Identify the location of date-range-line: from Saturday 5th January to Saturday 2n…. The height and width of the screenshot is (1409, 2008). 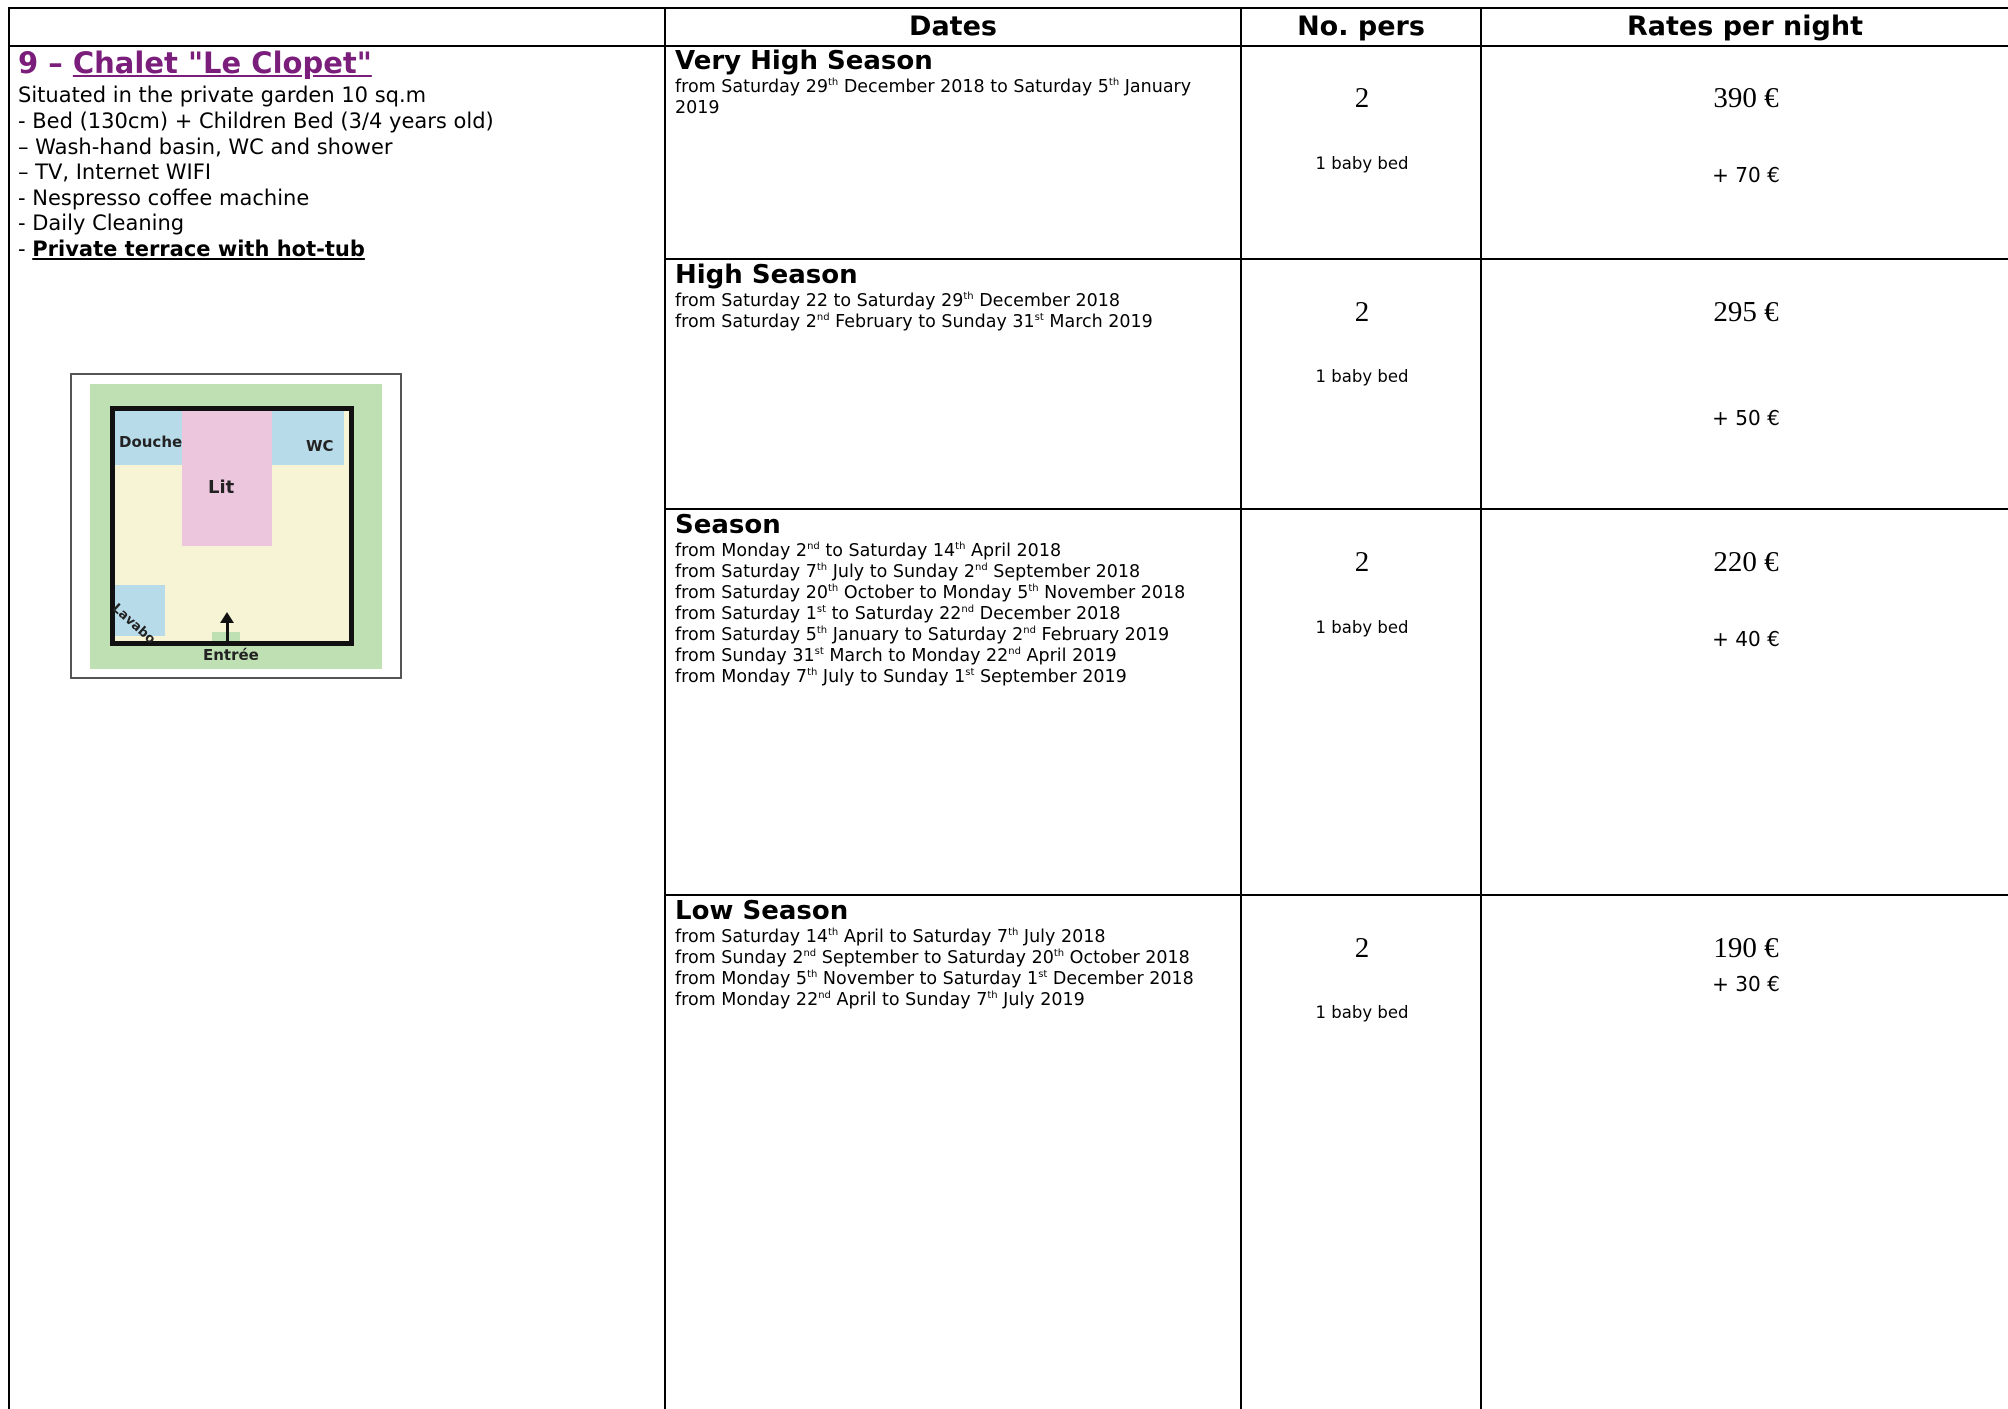
(922, 635).